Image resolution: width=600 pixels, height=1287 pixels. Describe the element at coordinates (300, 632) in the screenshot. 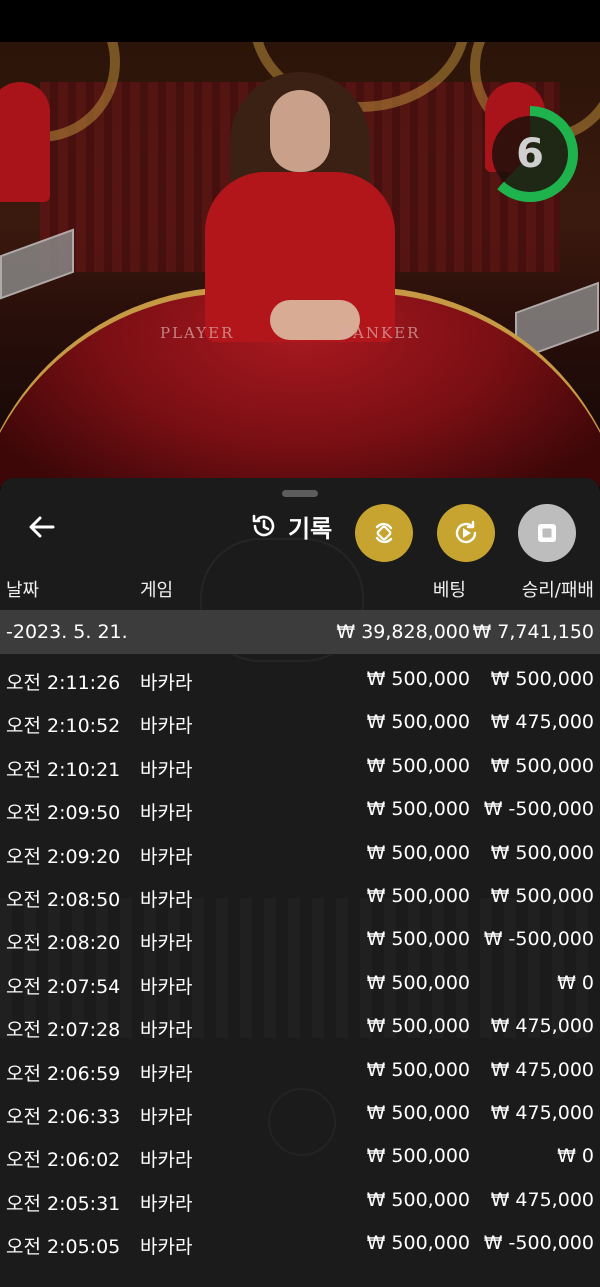

I see `date-group-row: -2023. 5. 21. ₩ 39,828,000 ₩ 7,741,150` at that location.